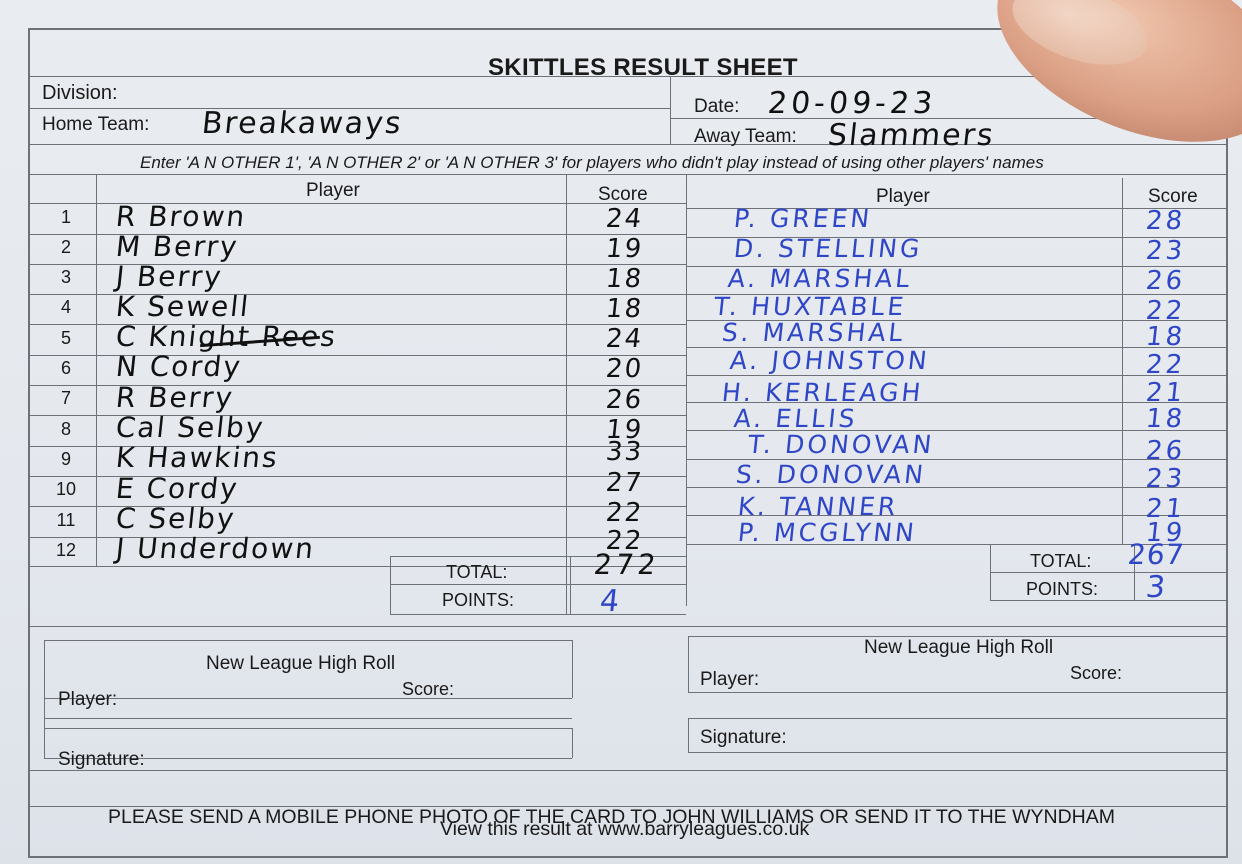 The image size is (1242, 864). Describe the element at coordinates (177, 488) in the screenshot. I see `home-player-name: E Cordy` at that location.